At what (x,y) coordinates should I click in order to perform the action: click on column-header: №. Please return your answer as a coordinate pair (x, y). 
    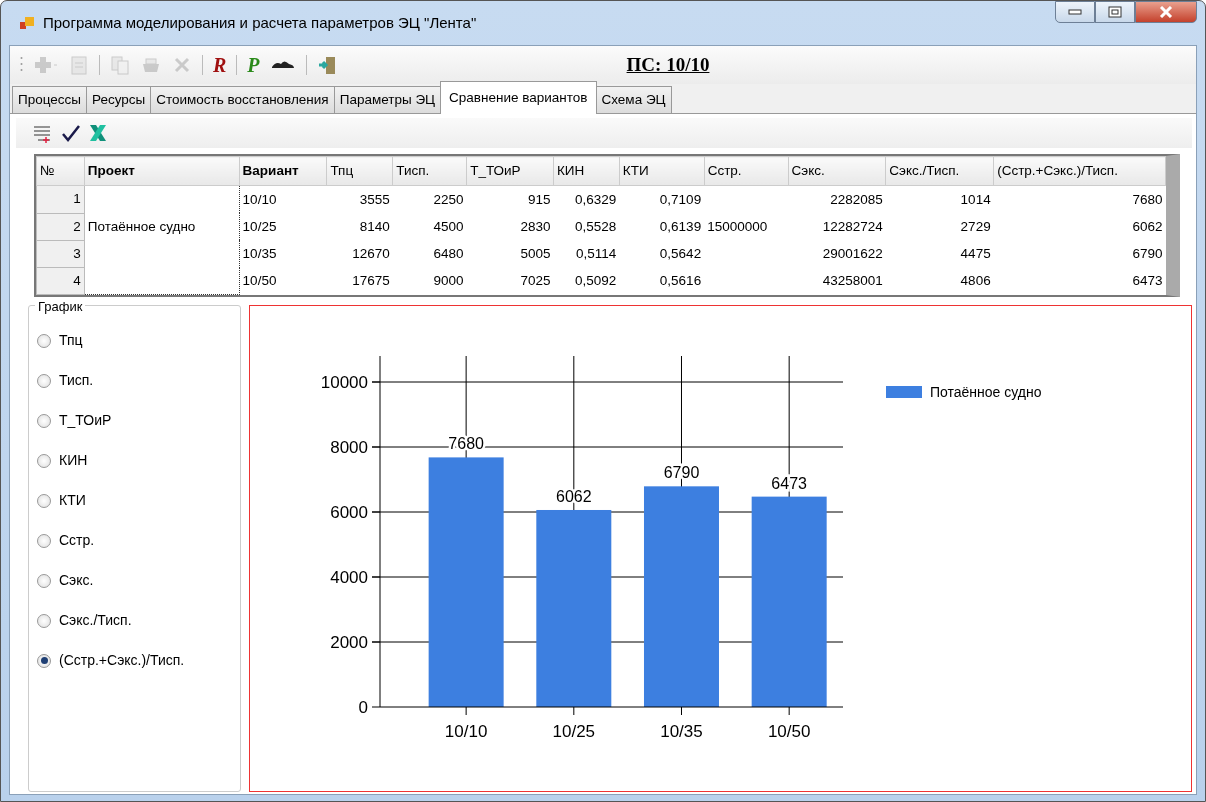
    Looking at the image, I should click on (60, 171).